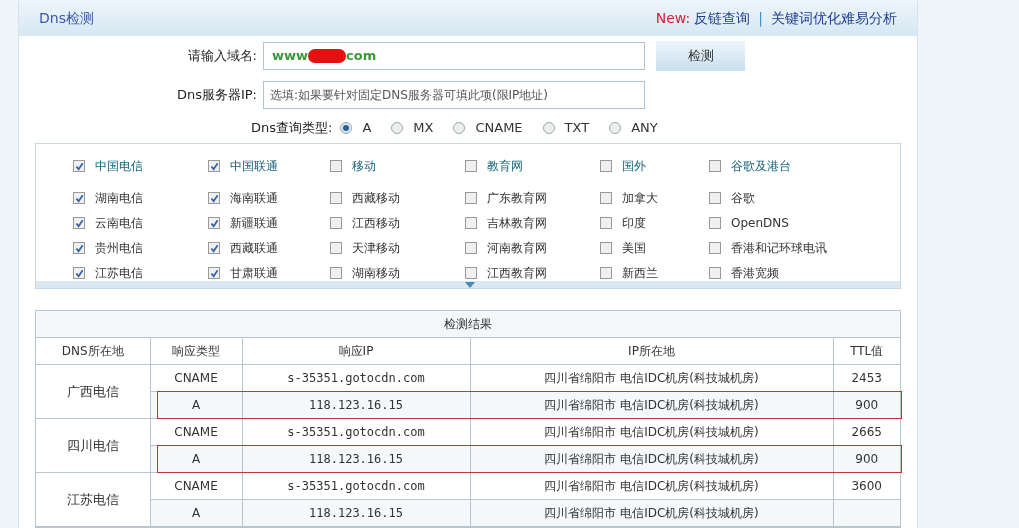 This screenshot has height=528, width=1019. What do you see at coordinates (216, 95) in the screenshot?
I see `server-label: Dns服务器IP:` at bounding box center [216, 95].